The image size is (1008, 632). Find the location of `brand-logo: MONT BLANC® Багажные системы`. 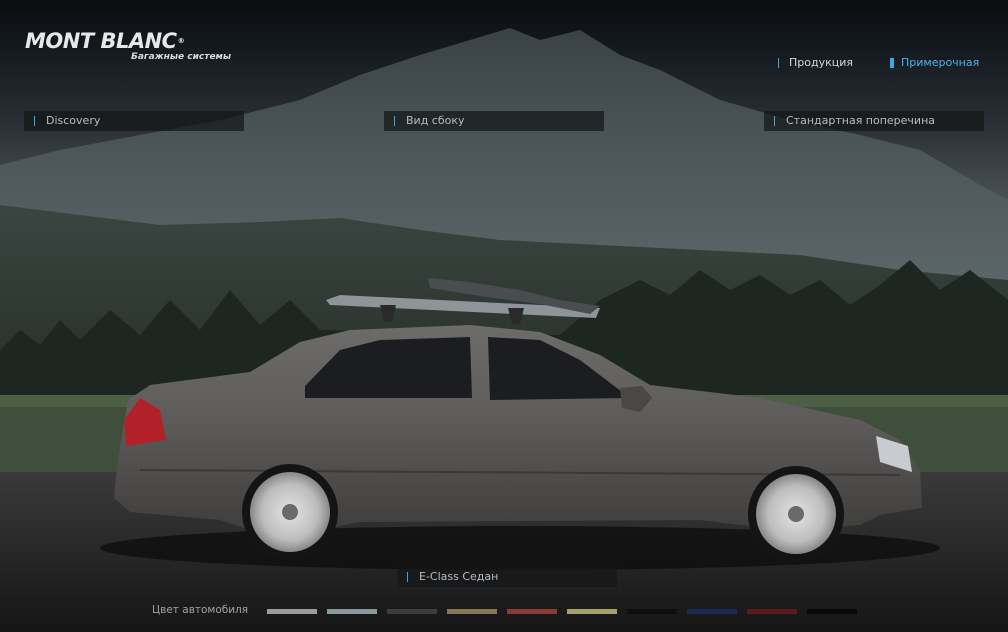

brand-logo: MONT BLANC® Багажные системы is located at coordinates (128, 46).